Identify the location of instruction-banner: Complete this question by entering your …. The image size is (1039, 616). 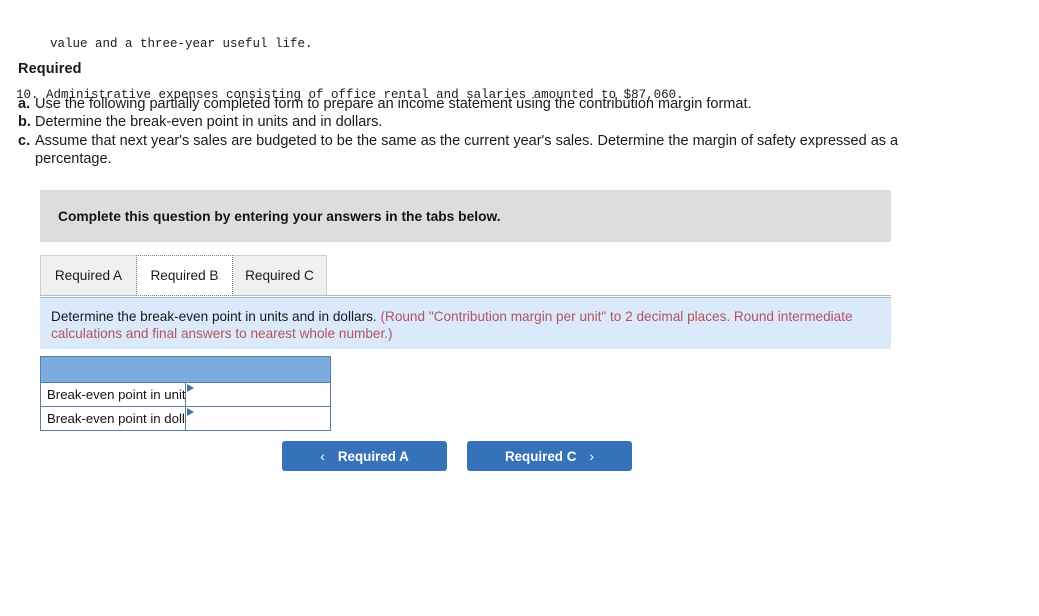
(465, 216).